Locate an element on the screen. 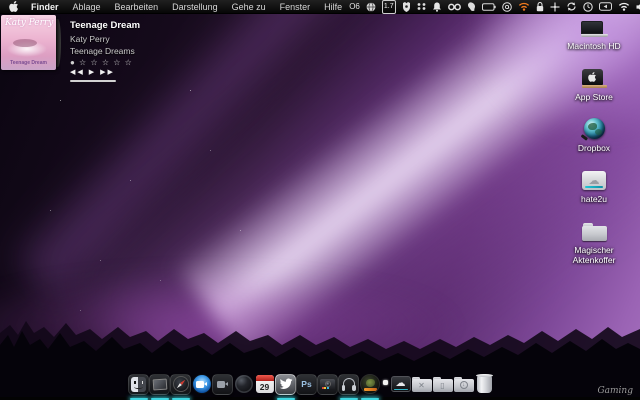  track-rating: ● ☆ ☆ ☆ ☆ ☆ is located at coordinates (105, 62).